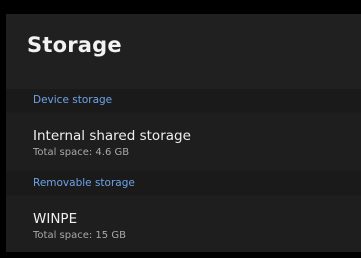 The image size is (361, 258). I want to click on storage-item-total-space: Total space: 15 GB, so click(79, 235).